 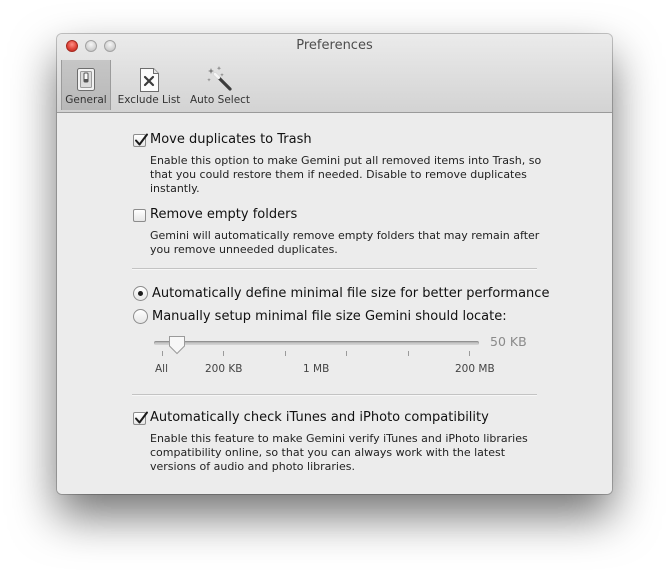 What do you see at coordinates (86, 100) in the screenshot?
I see `toolbar-general-label: General` at bounding box center [86, 100].